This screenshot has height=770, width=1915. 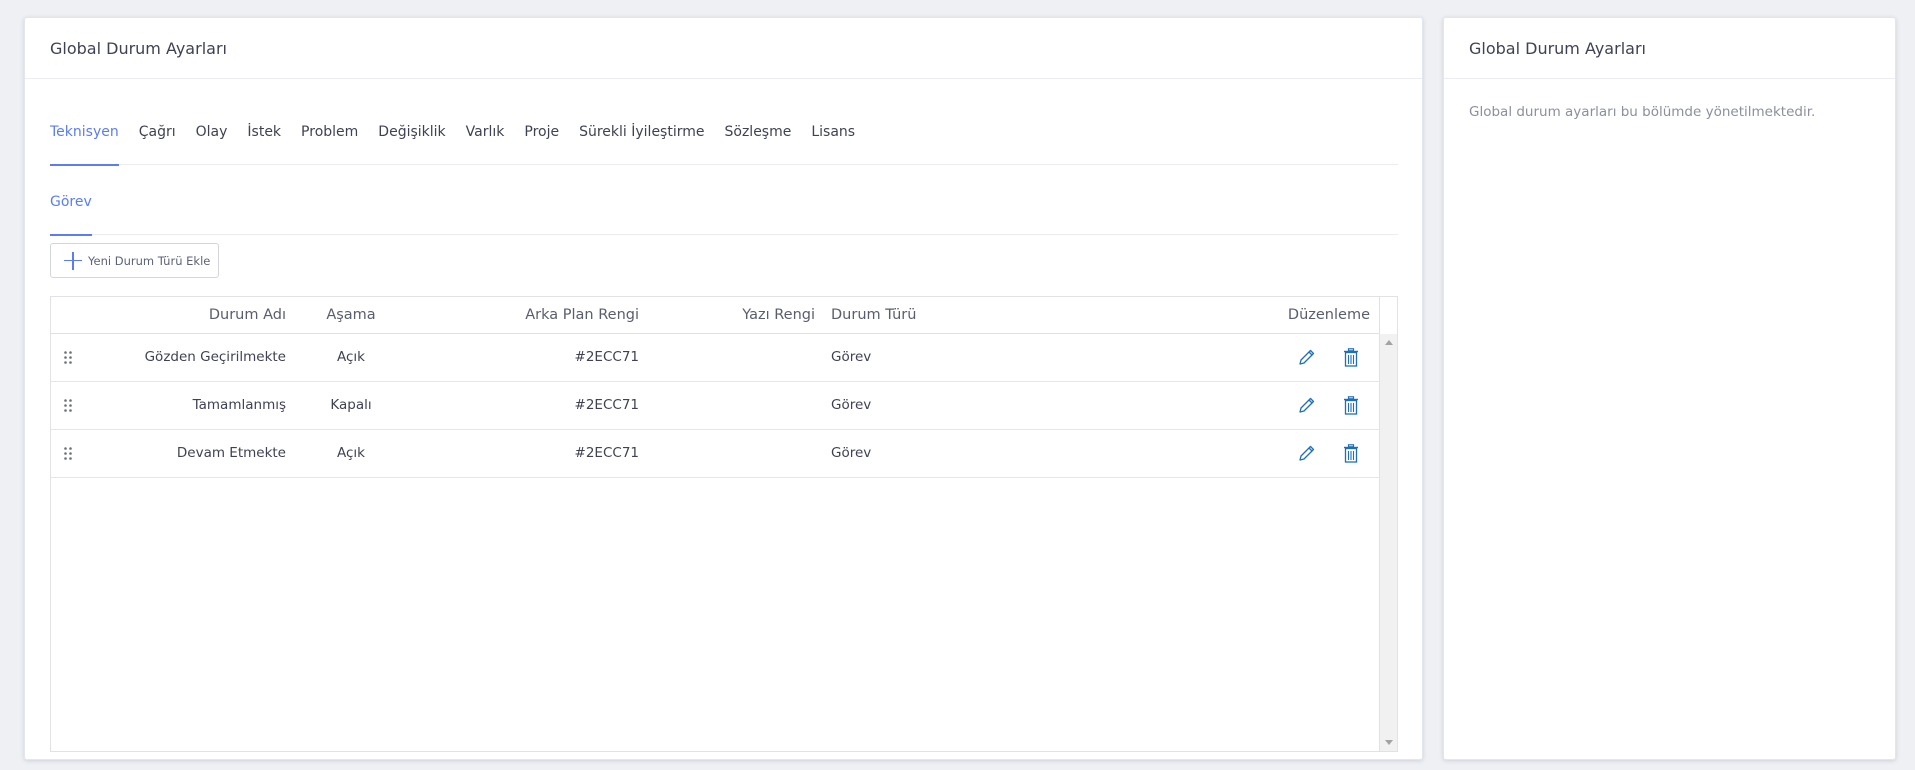 I want to click on card-header: Global Durum Ayarları, so click(x=723, y=48).